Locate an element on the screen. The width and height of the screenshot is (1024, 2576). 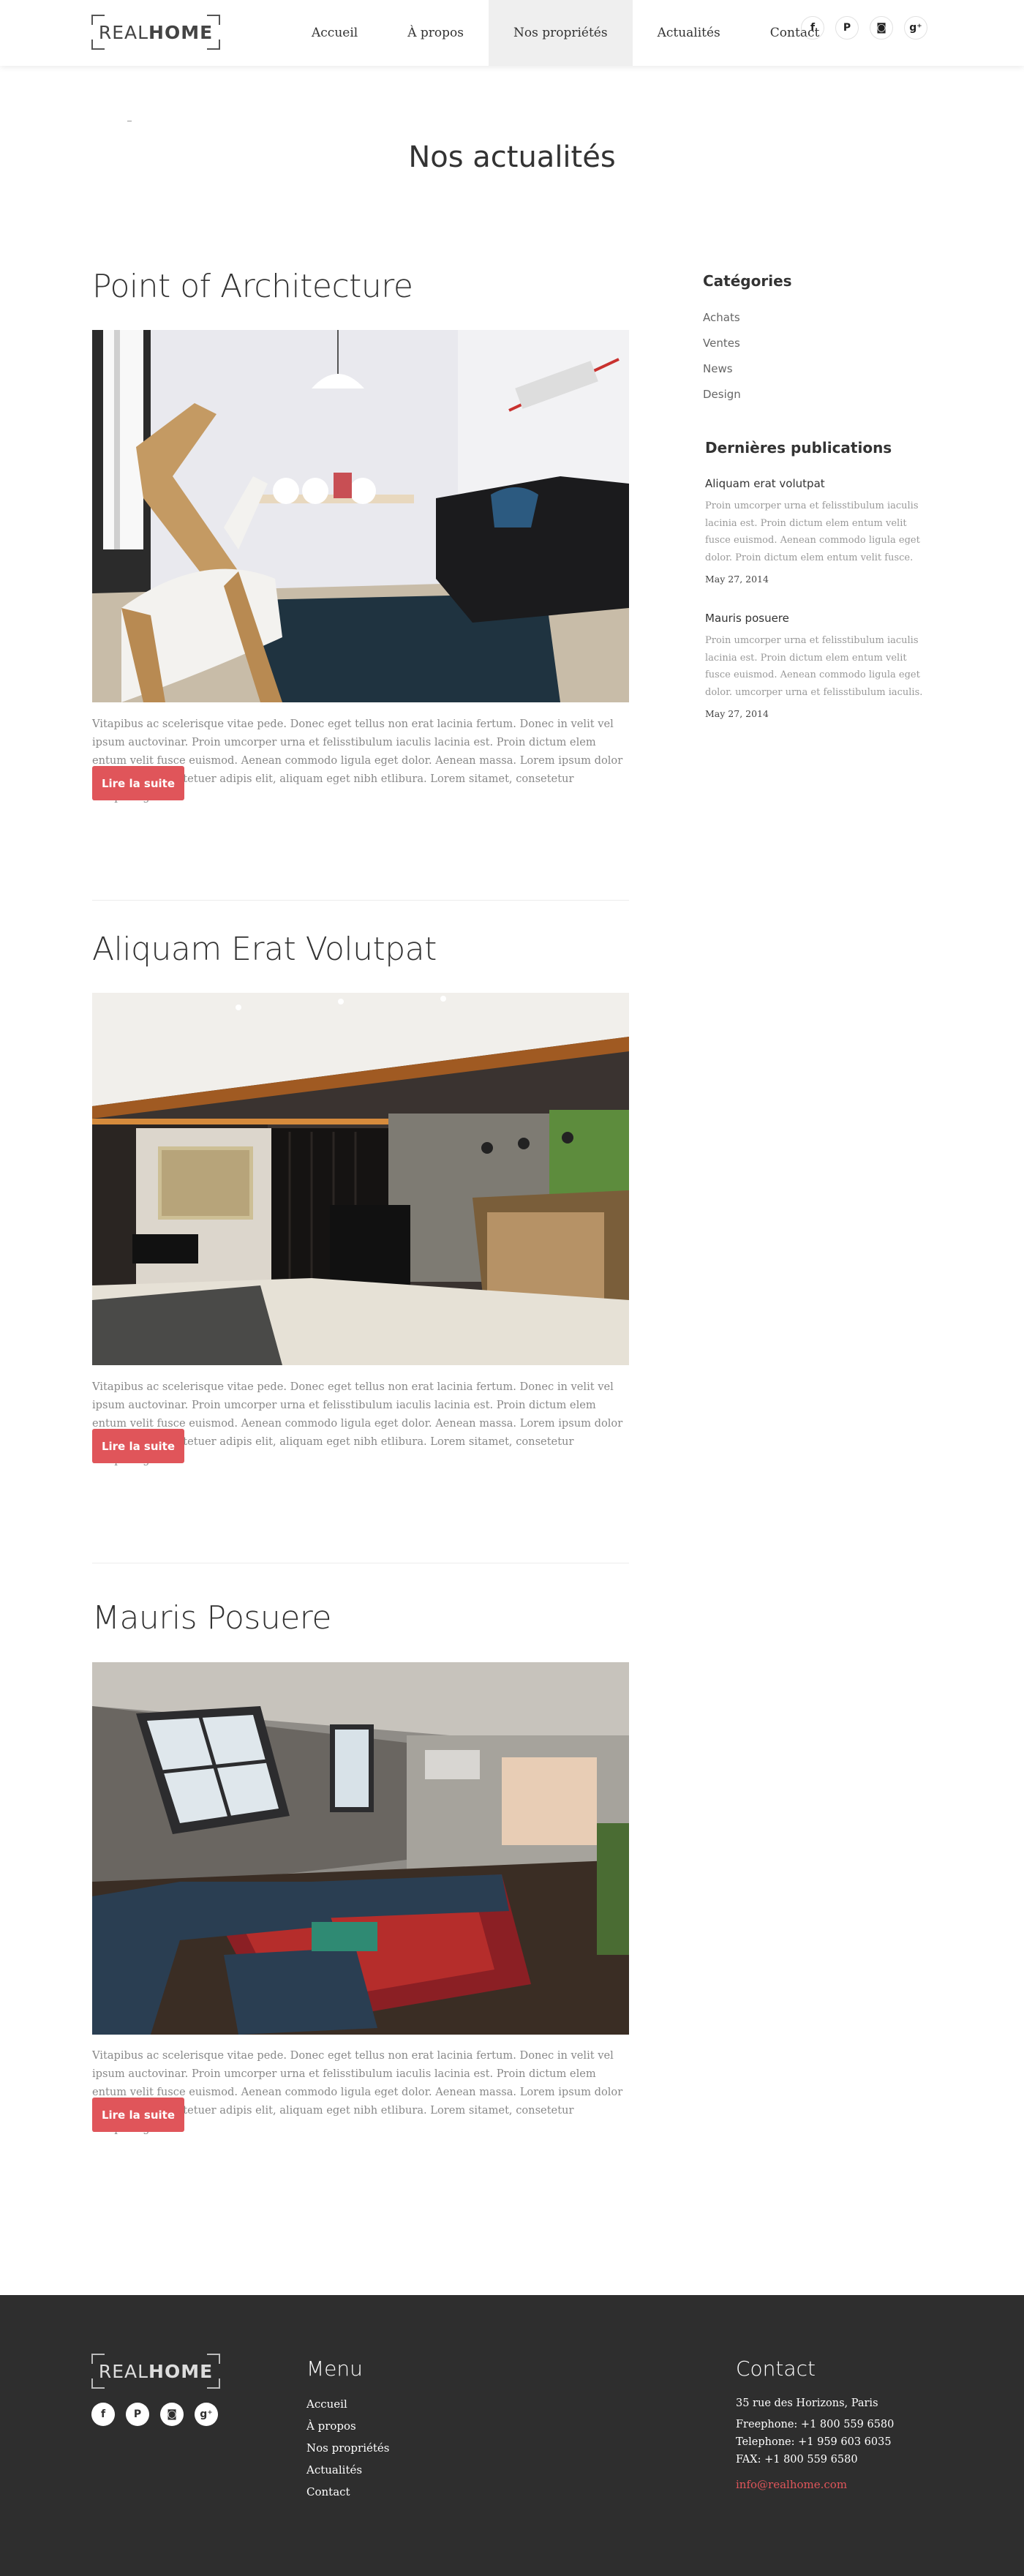
footer-freephone: Freephone: +1 800 559 6580 is located at coordinates (815, 2424).